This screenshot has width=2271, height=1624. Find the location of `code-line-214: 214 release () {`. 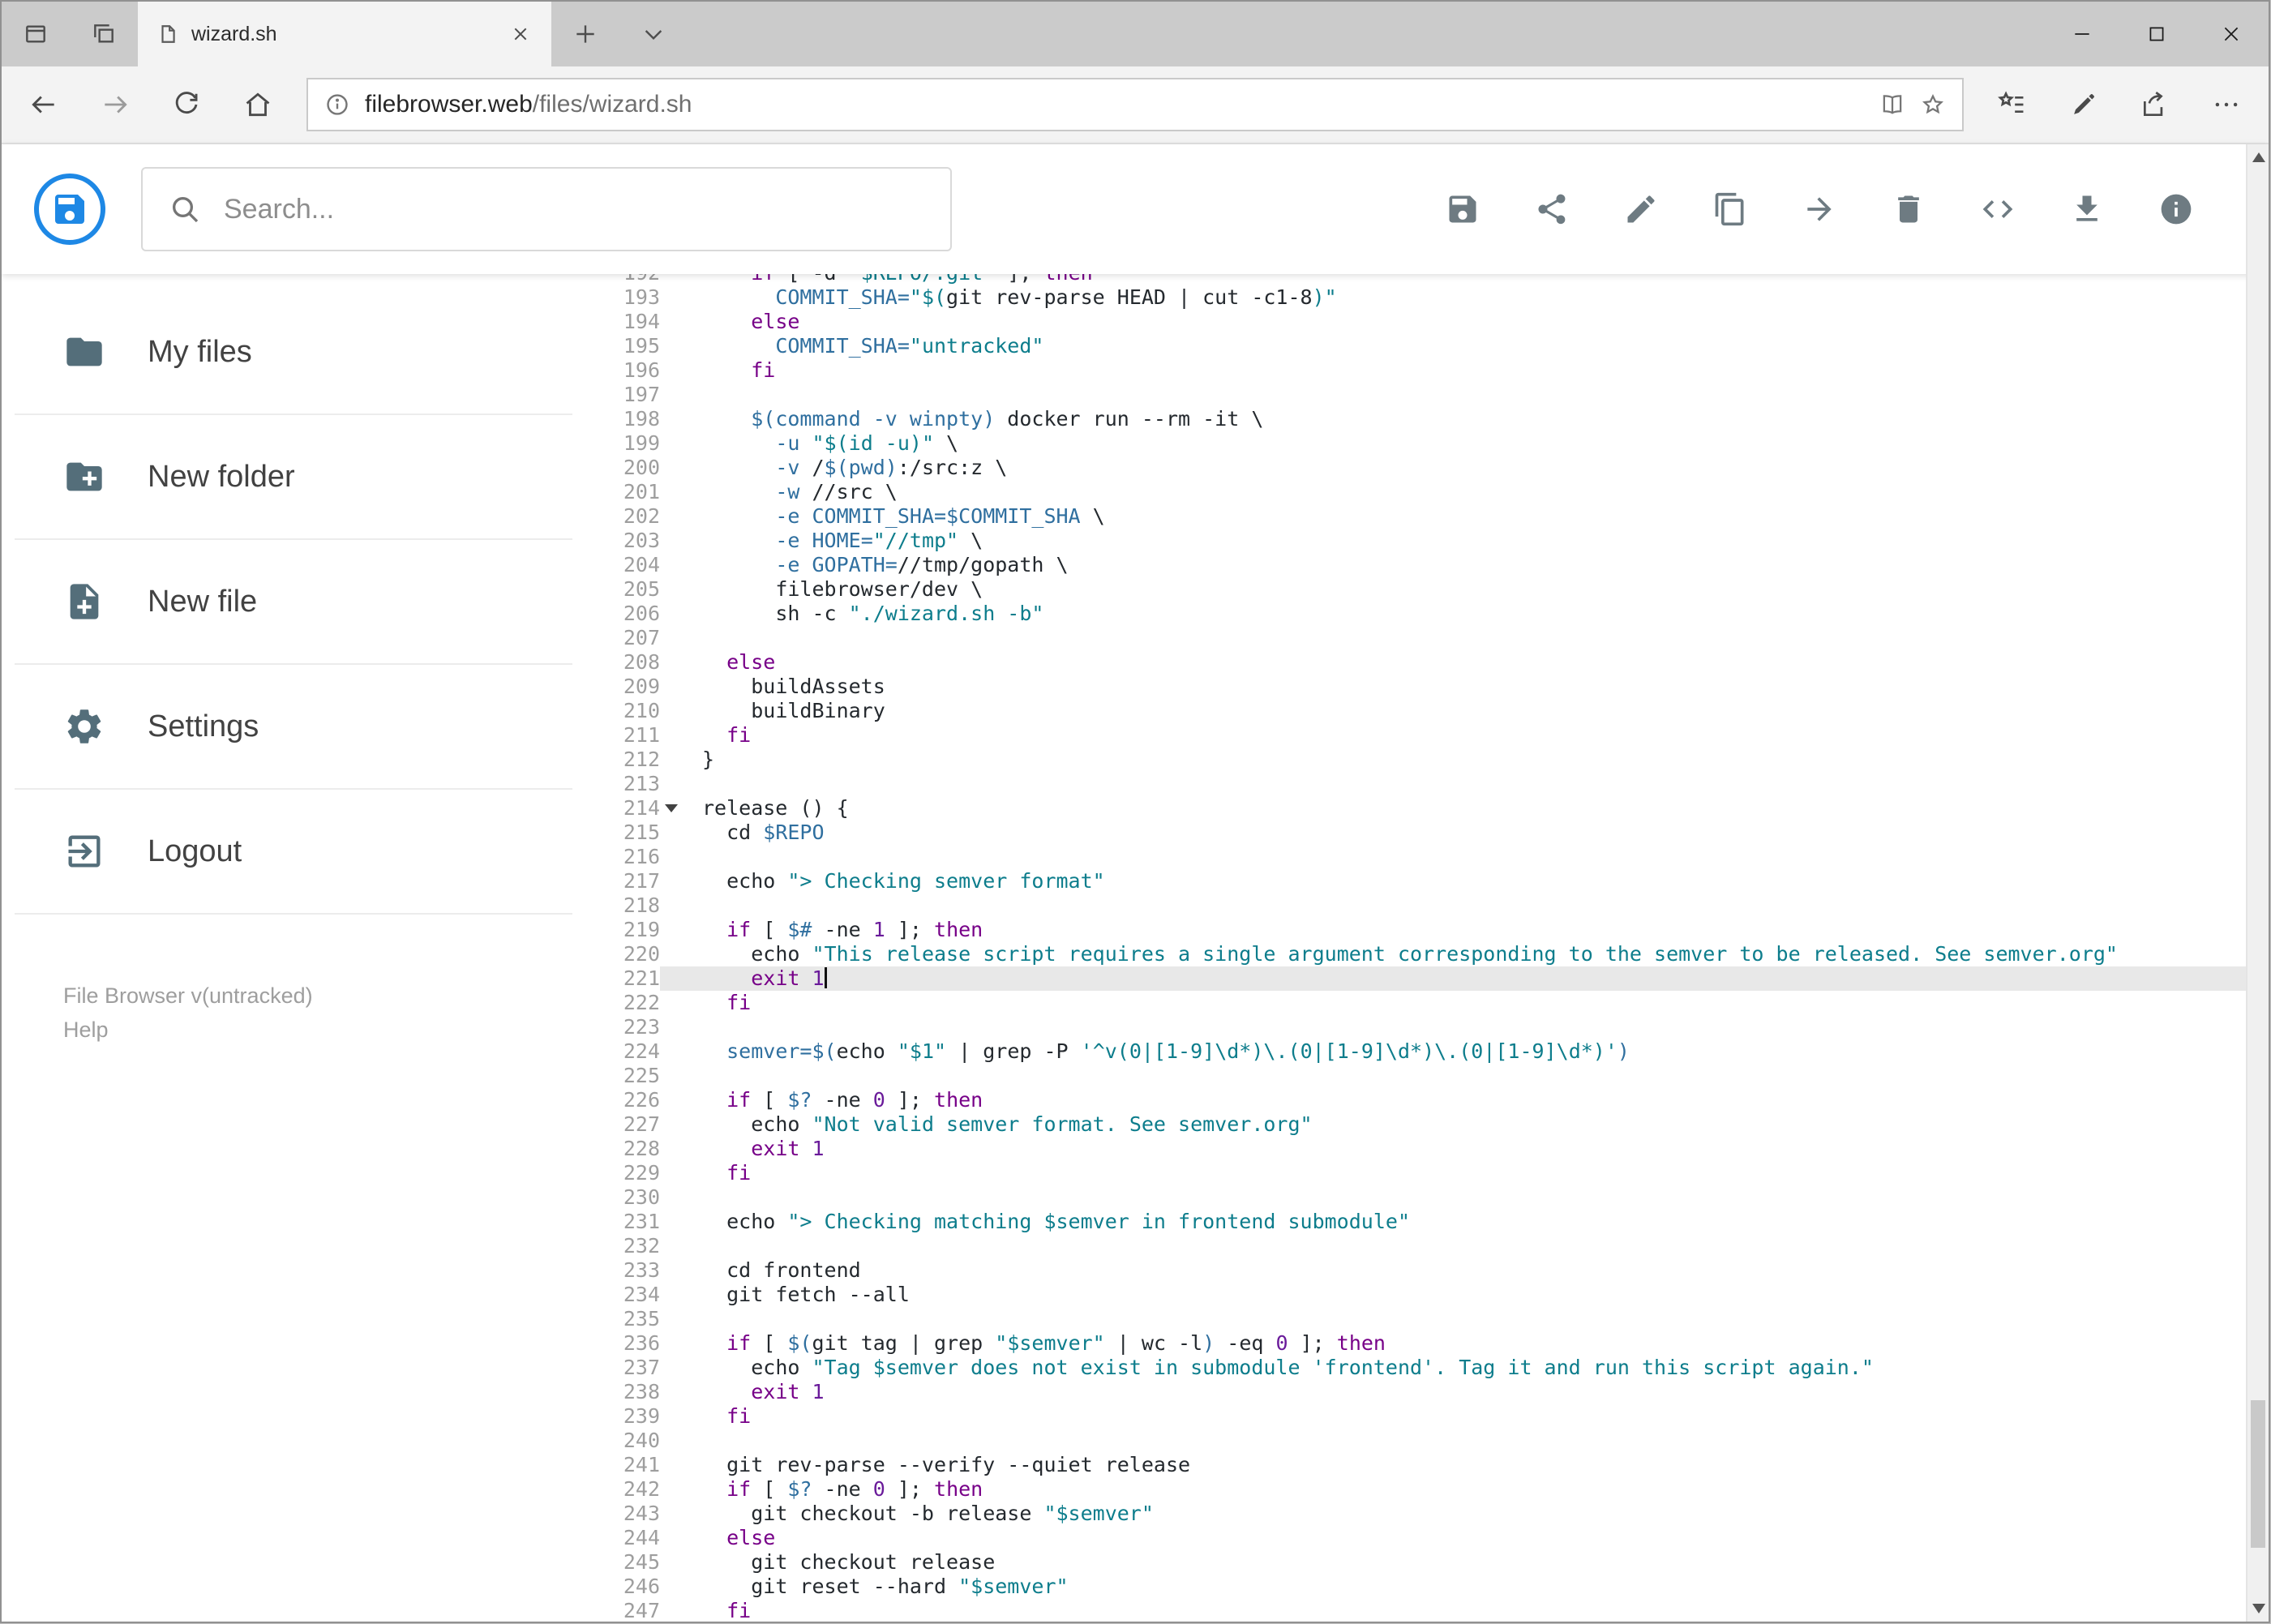

code-line-214: 214 release () { is located at coordinates (1416, 808).